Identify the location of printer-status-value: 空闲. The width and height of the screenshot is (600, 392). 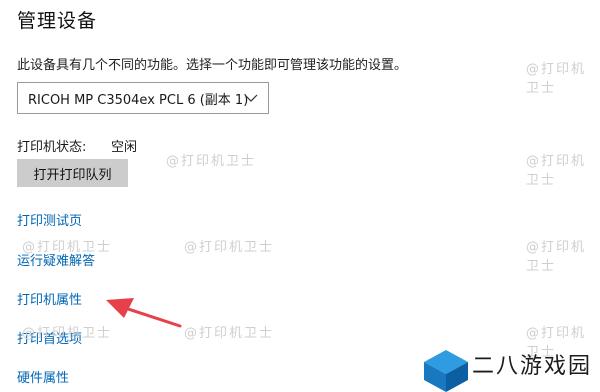
(124, 147).